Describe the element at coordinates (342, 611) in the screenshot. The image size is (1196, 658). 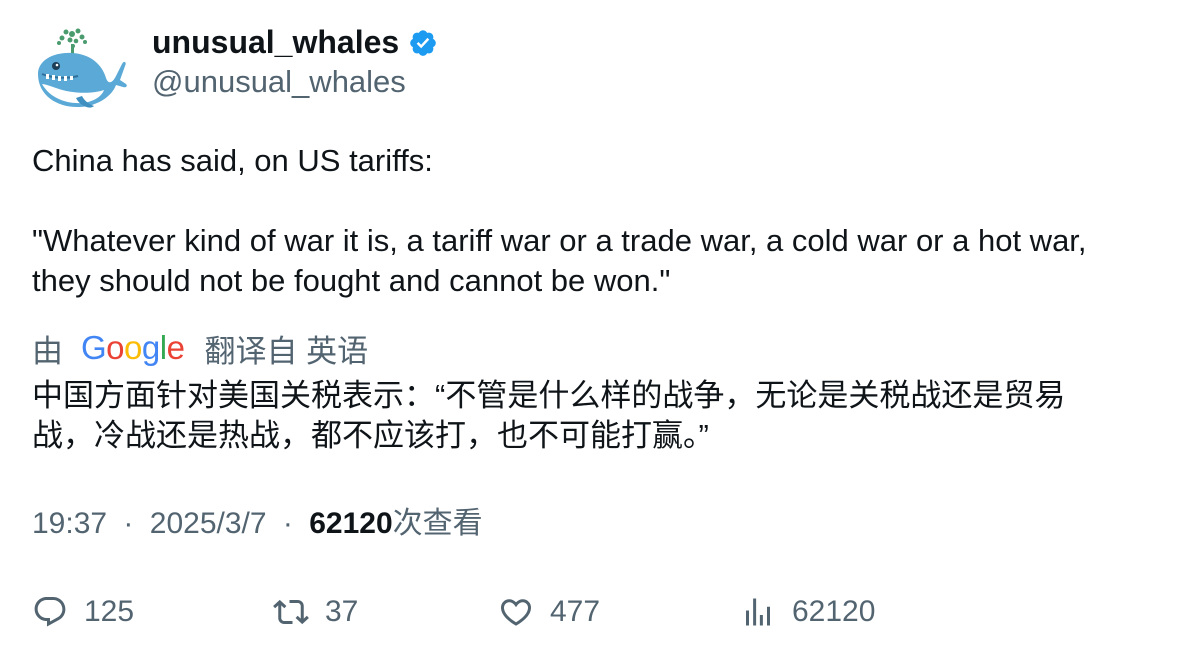
I see `retweet-count: 37` at that location.